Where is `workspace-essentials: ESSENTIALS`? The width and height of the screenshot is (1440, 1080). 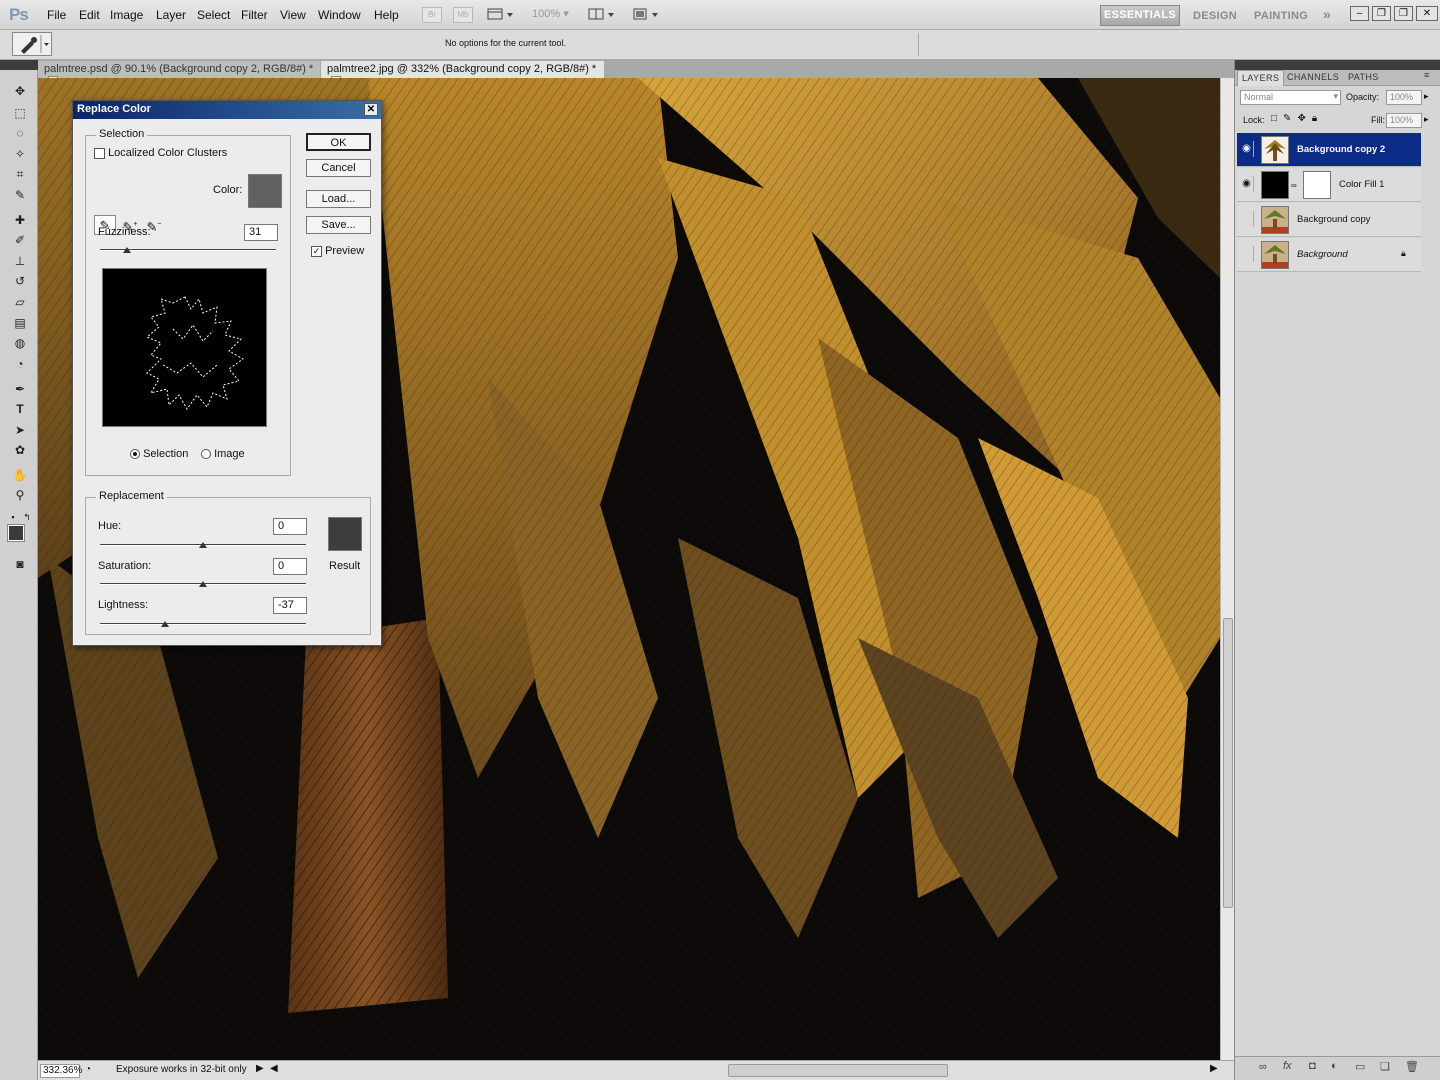
workspace-essentials: ESSENTIALS is located at coordinates (1140, 15).